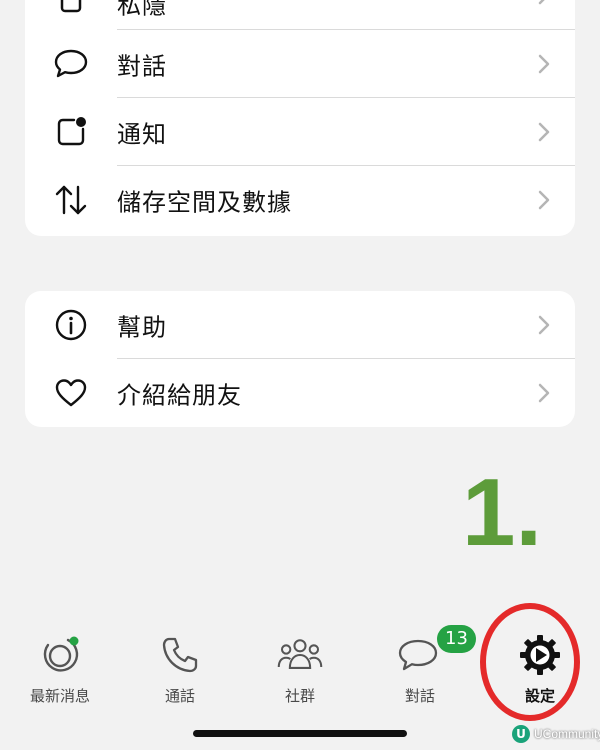 The width and height of the screenshot is (600, 750). Describe the element at coordinates (300, 655) in the screenshot. I see `community-icon` at that location.